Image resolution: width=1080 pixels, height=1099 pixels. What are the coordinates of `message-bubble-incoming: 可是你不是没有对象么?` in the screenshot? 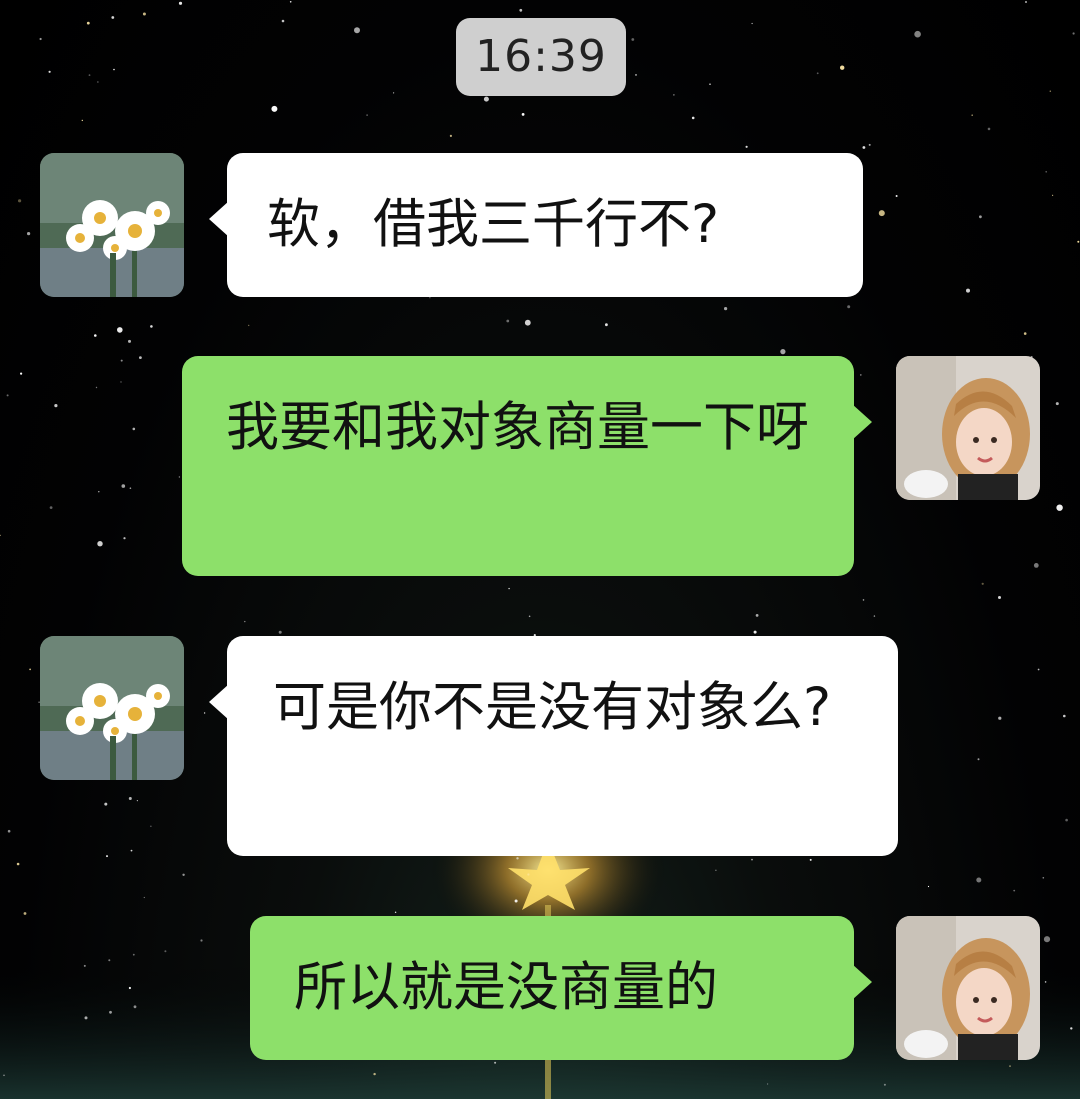 It's located at (553, 746).